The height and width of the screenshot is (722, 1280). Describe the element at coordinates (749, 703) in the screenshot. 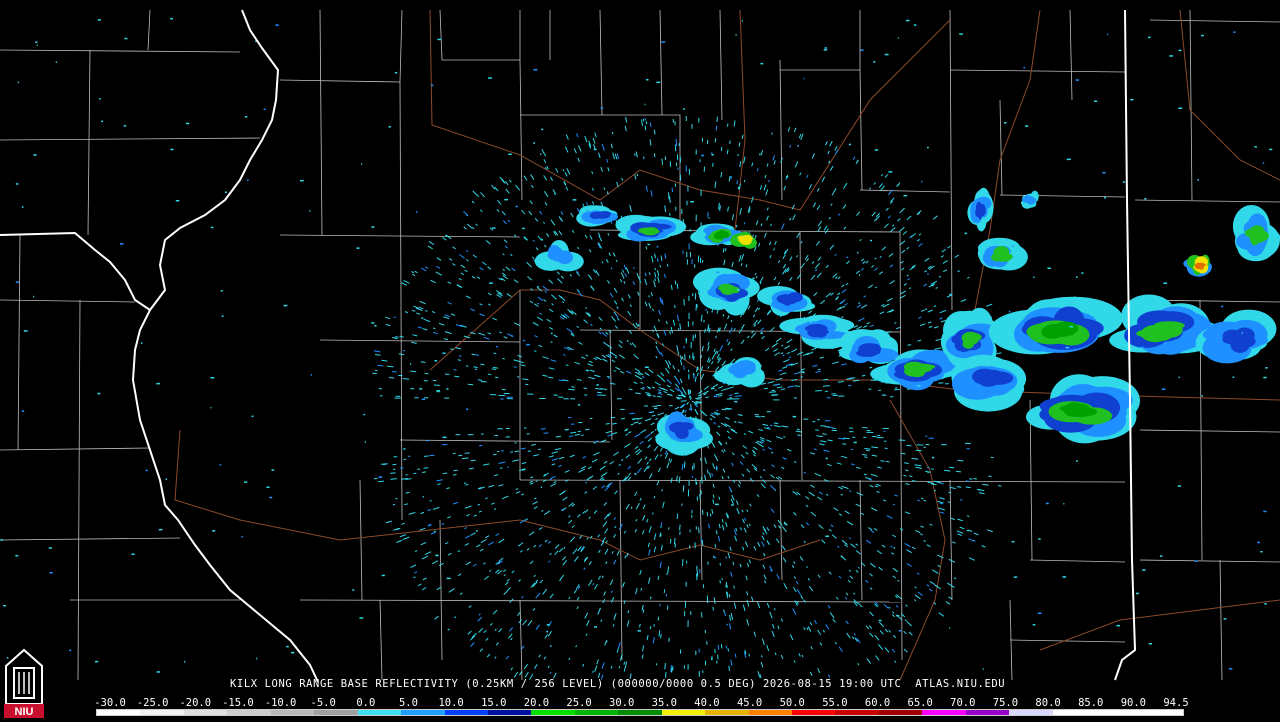

I see `scale-label: 45.0` at that location.